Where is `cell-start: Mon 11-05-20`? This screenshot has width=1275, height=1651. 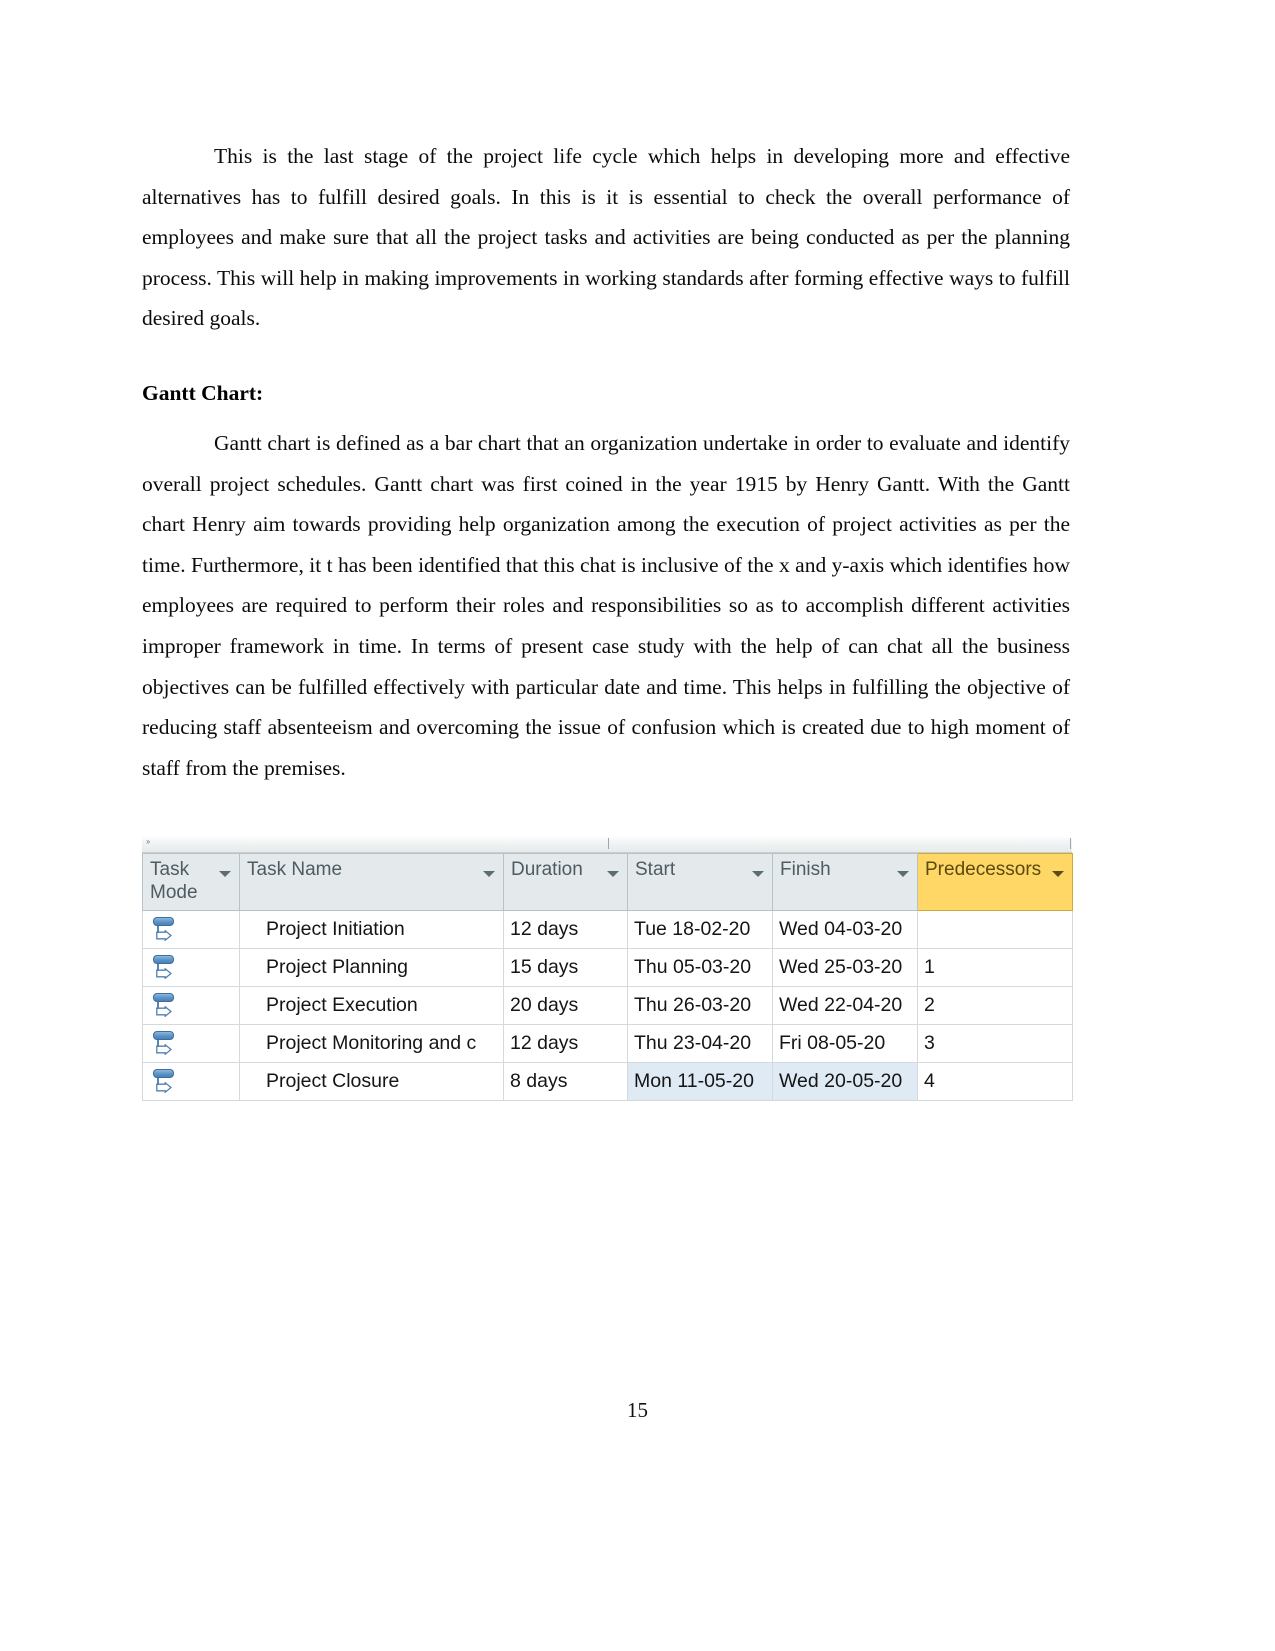
cell-start: Mon 11-05-20 is located at coordinates (700, 1081).